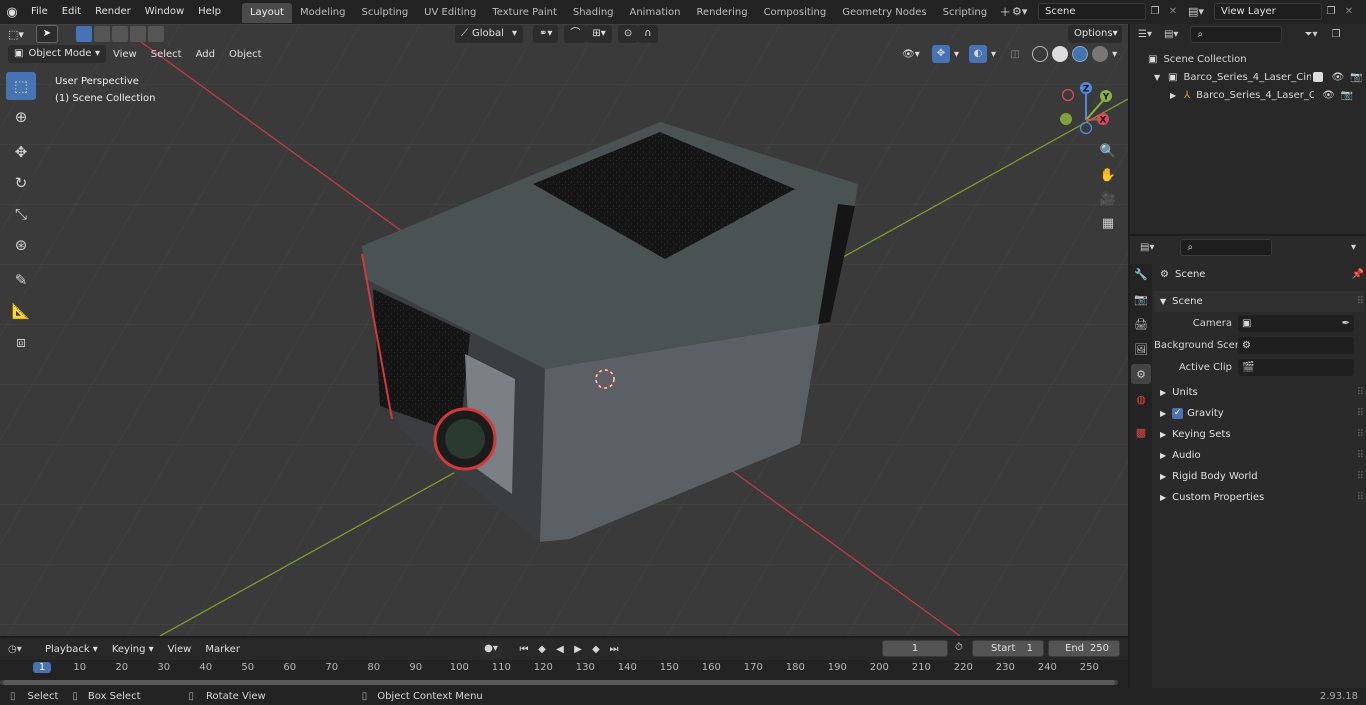  Describe the element at coordinates (266, 13) in the screenshot. I see `tab-layout: Layout` at that location.